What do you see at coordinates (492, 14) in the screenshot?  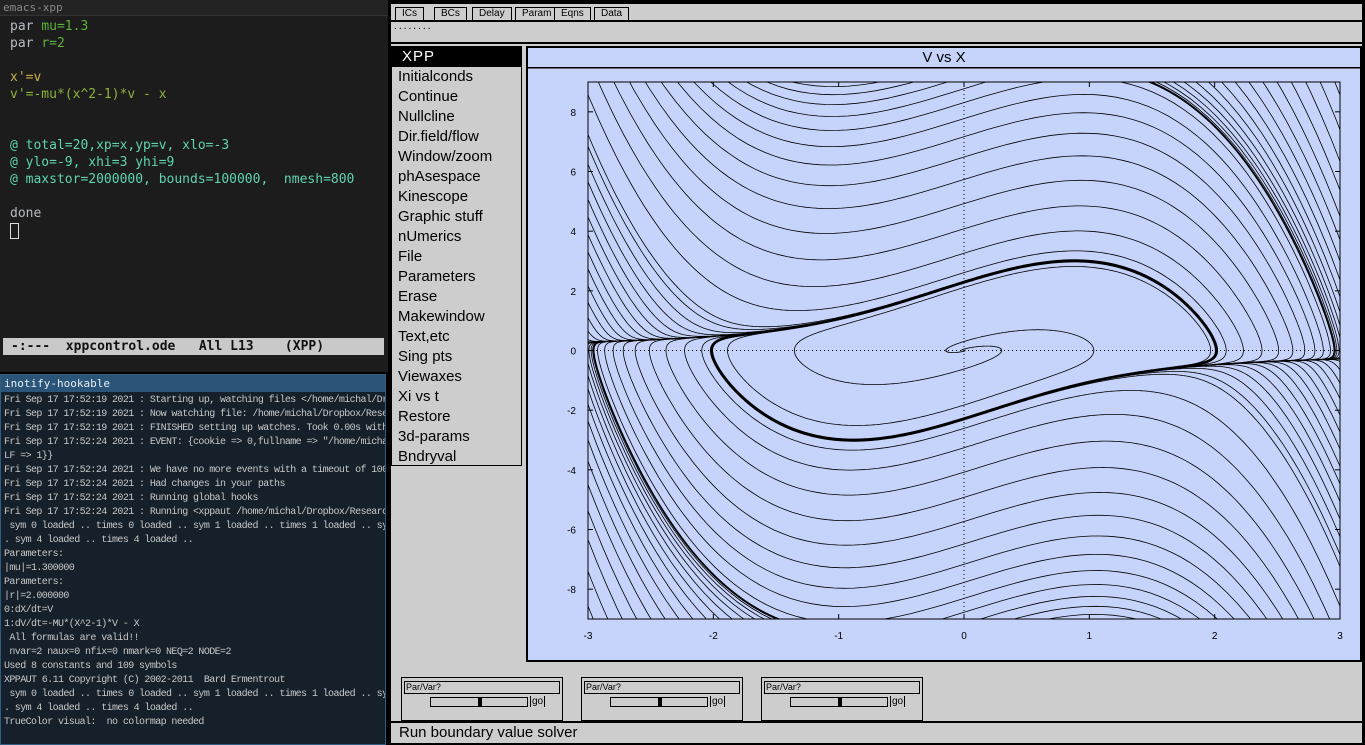 I see `button-delay: Delay` at bounding box center [492, 14].